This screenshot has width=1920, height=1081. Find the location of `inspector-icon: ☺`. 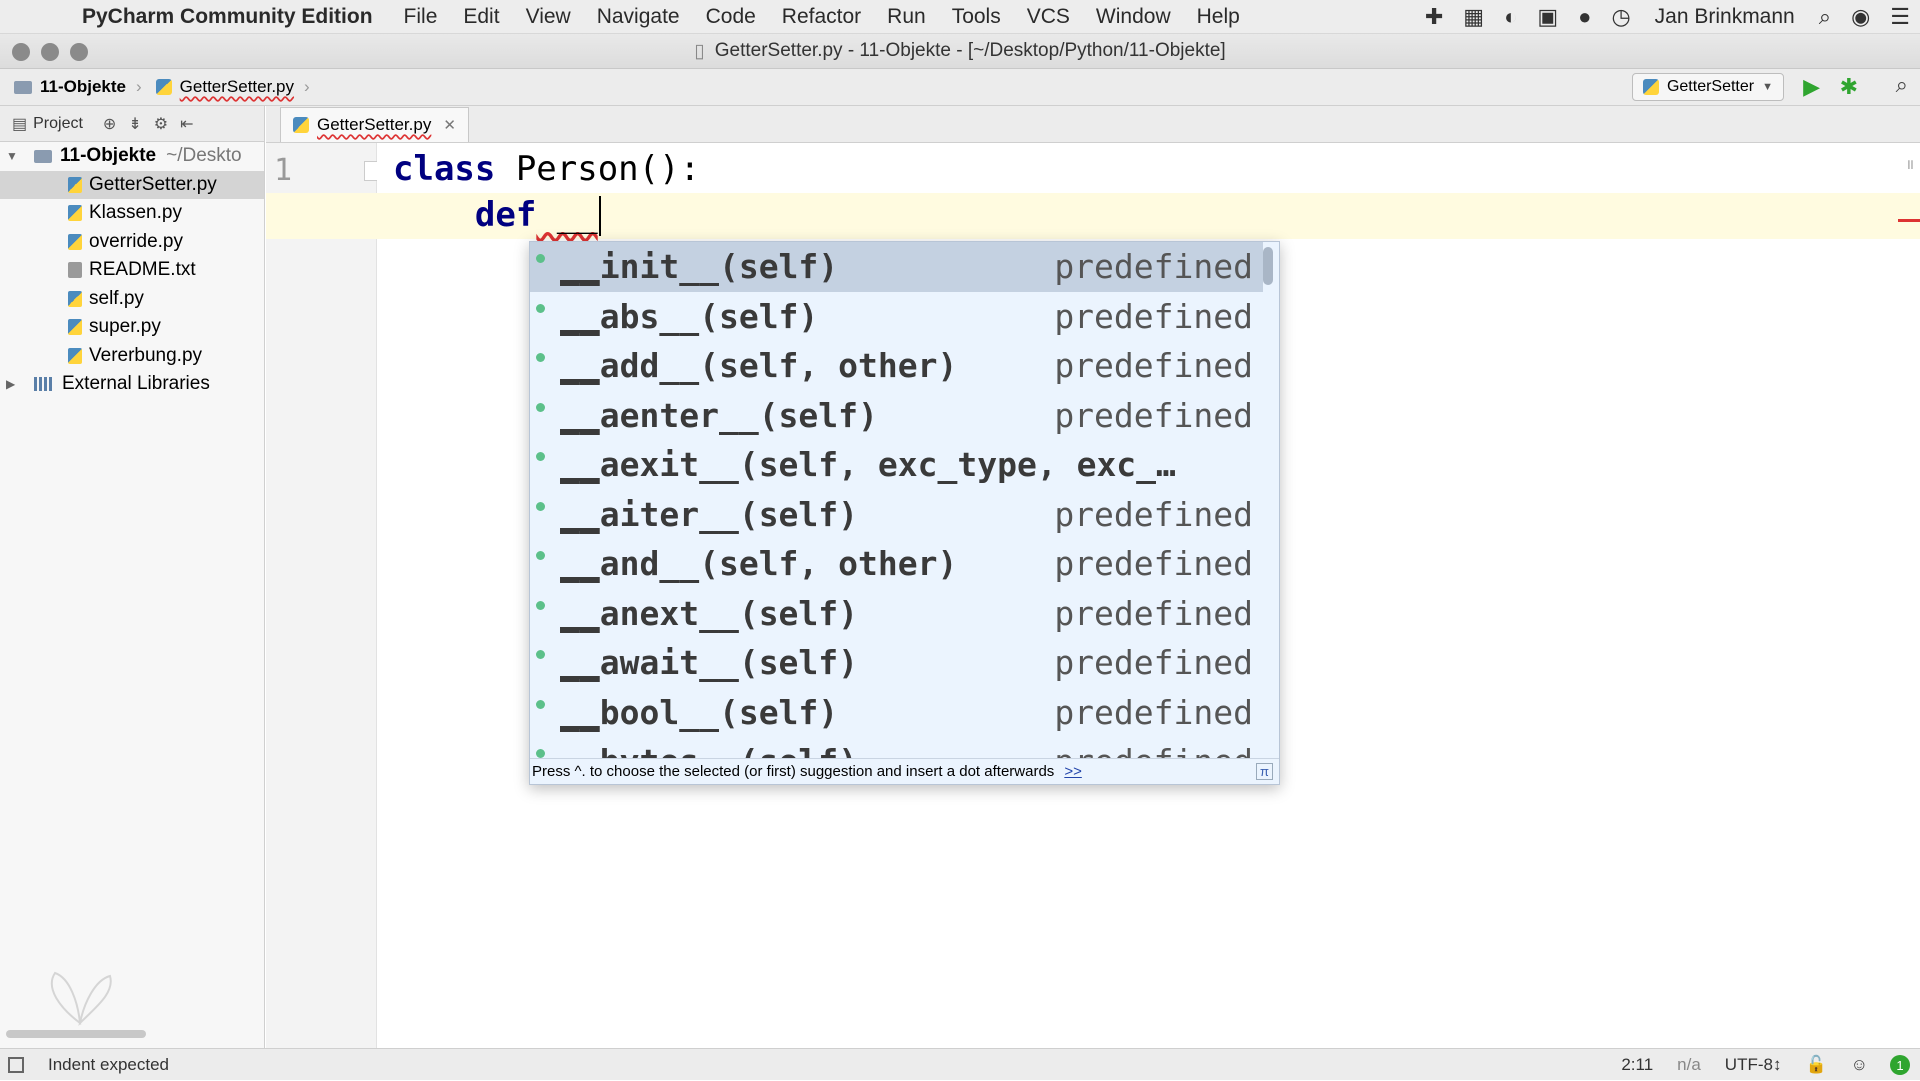

inspector-icon: ☺ is located at coordinates (1859, 1065).